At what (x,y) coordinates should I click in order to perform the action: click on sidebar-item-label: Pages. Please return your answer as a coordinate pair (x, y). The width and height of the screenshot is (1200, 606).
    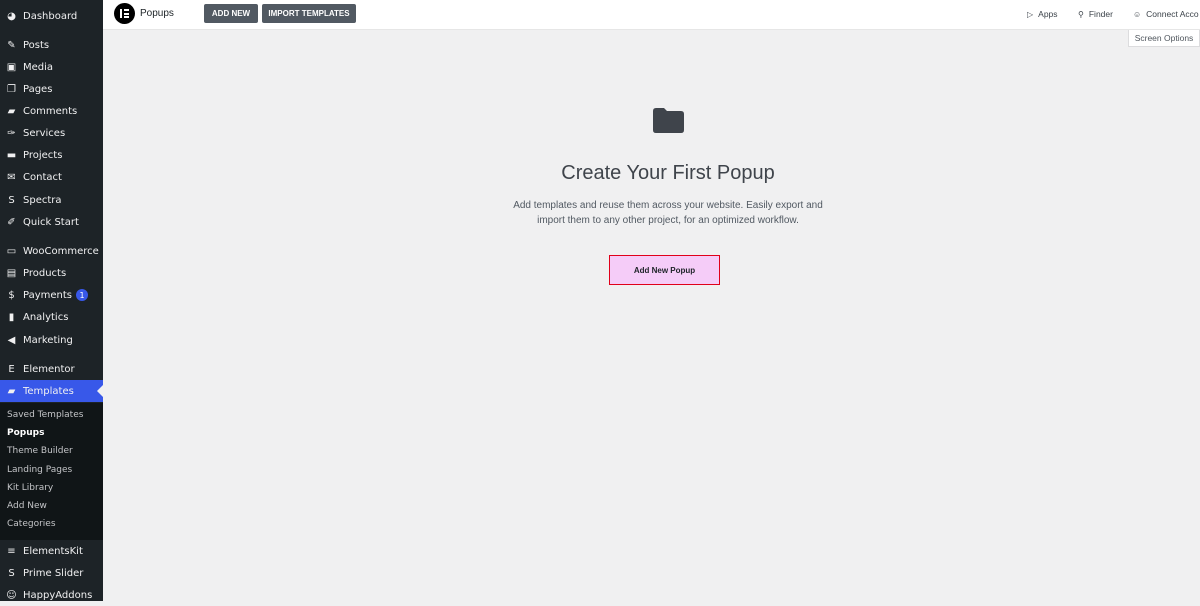
    Looking at the image, I should click on (38, 89).